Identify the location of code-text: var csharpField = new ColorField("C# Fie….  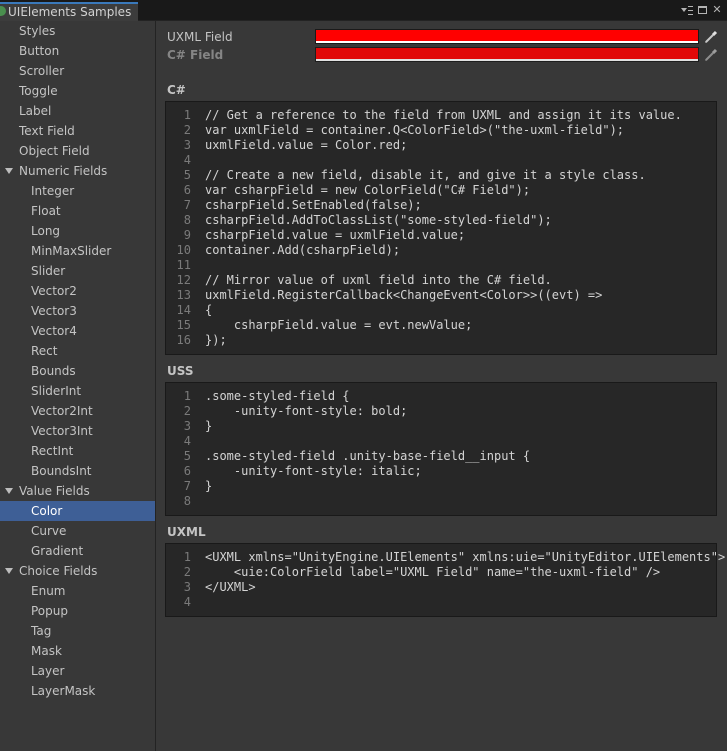
(368, 190).